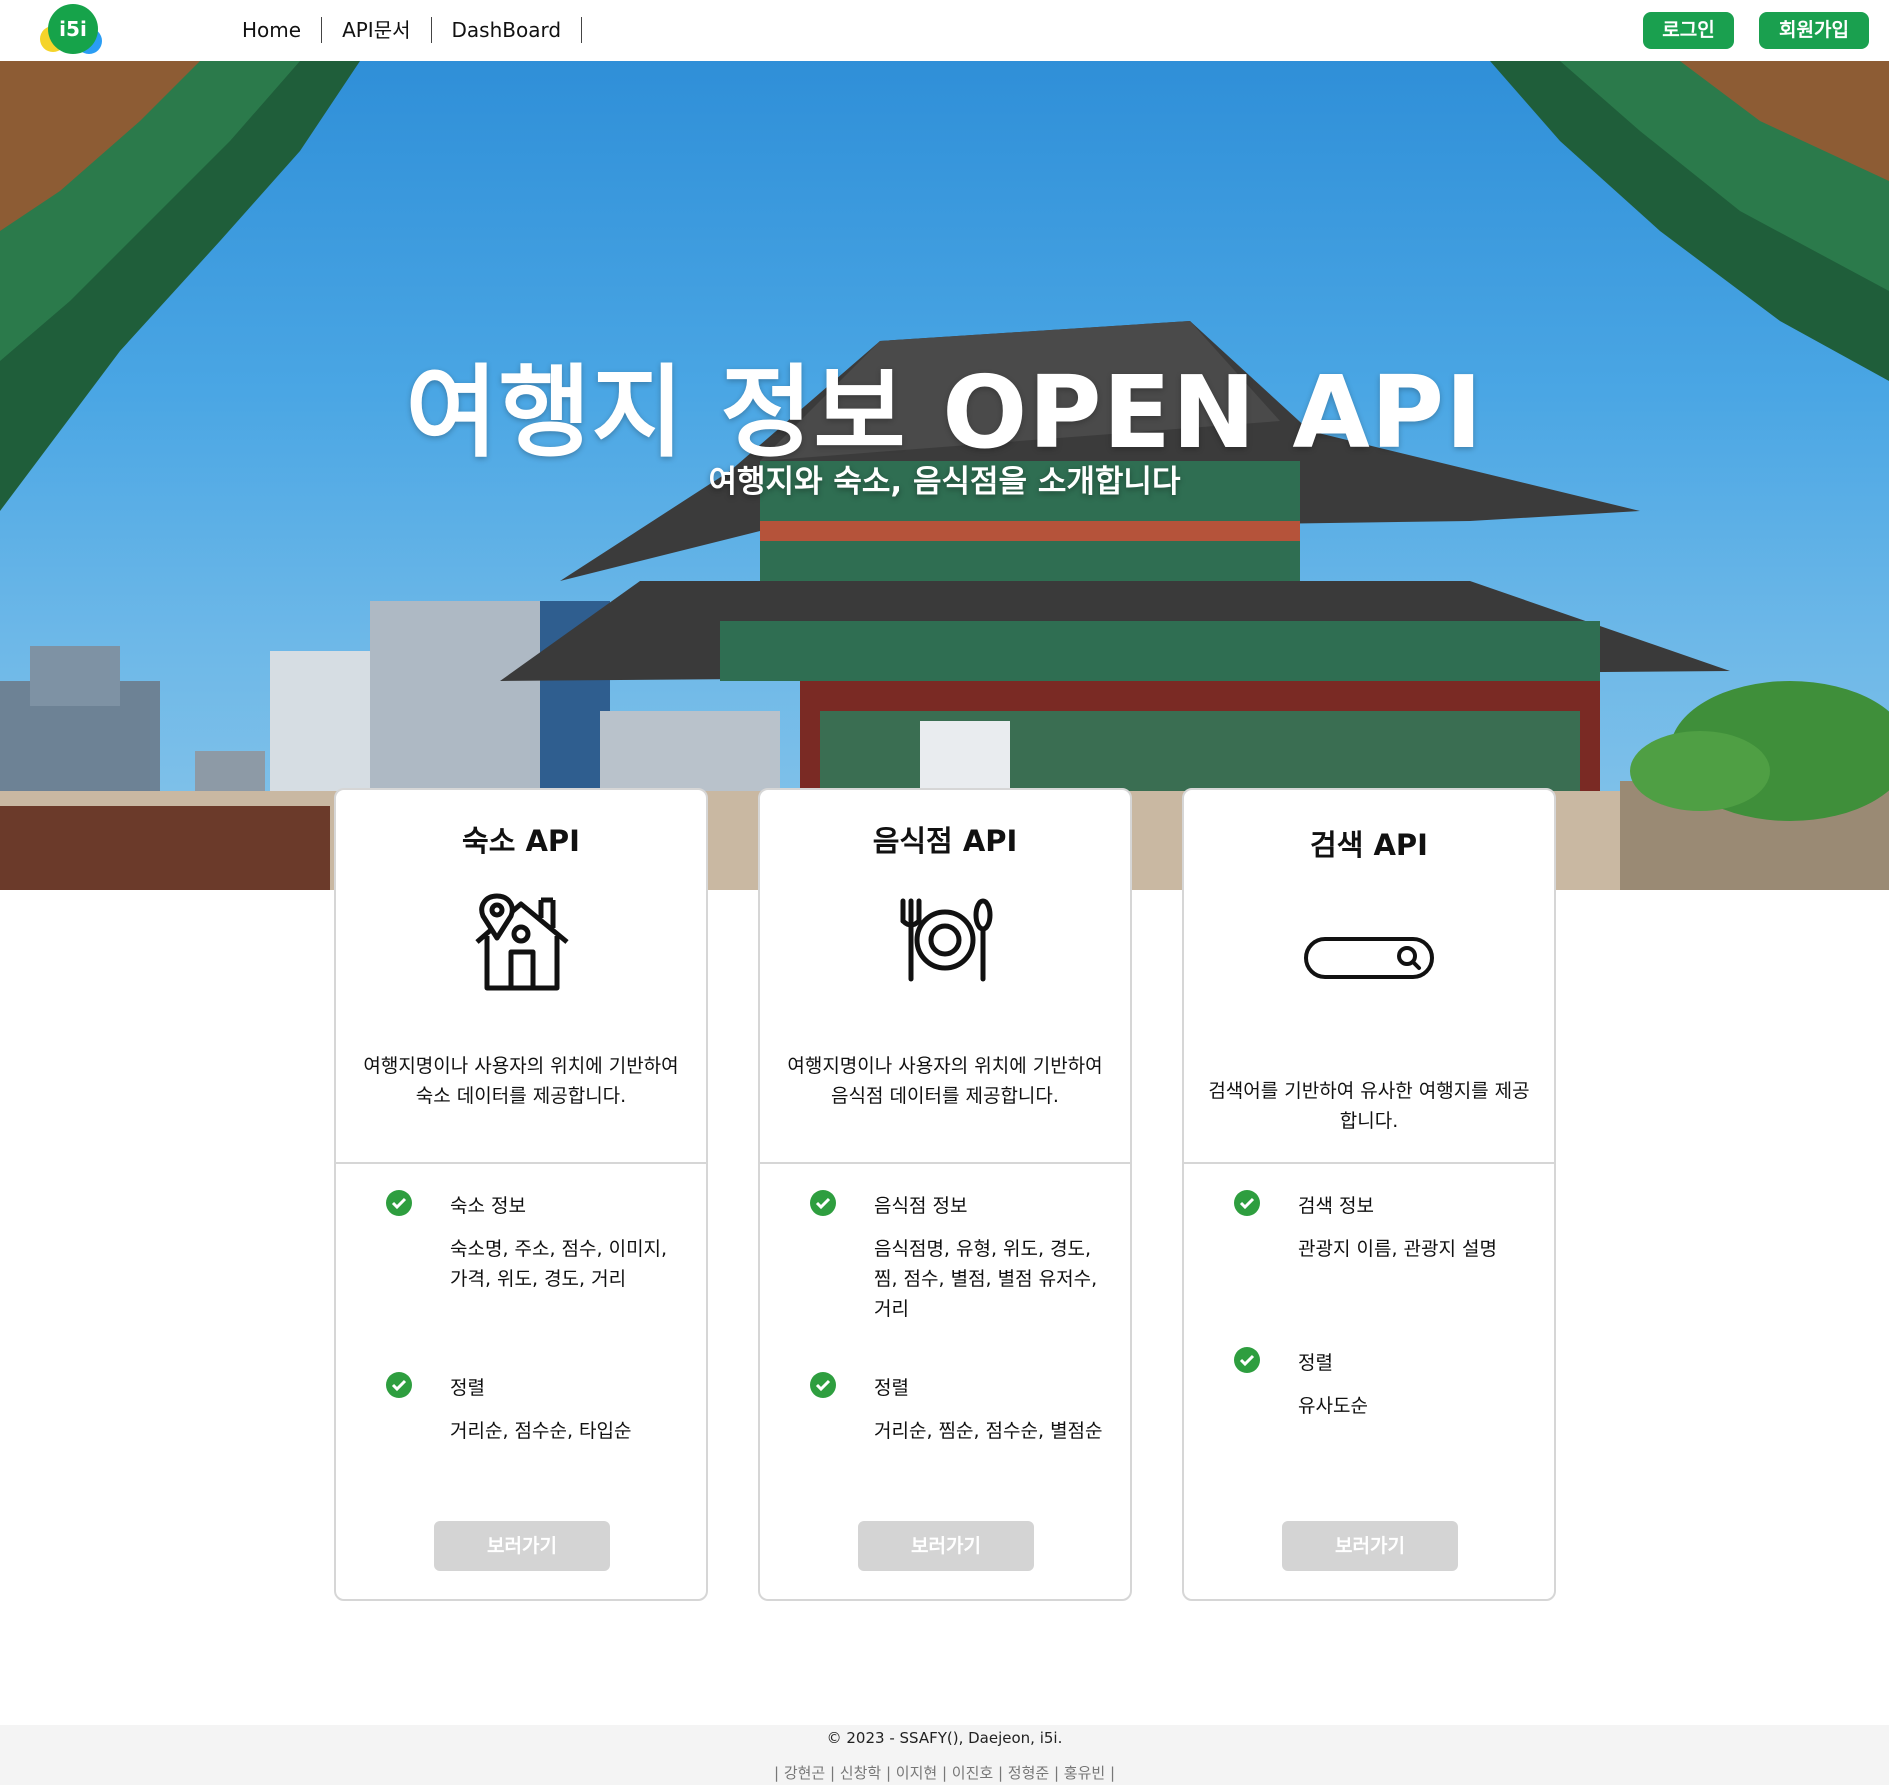 This screenshot has width=1889, height=1785. I want to click on logo: i5i, so click(72, 31).